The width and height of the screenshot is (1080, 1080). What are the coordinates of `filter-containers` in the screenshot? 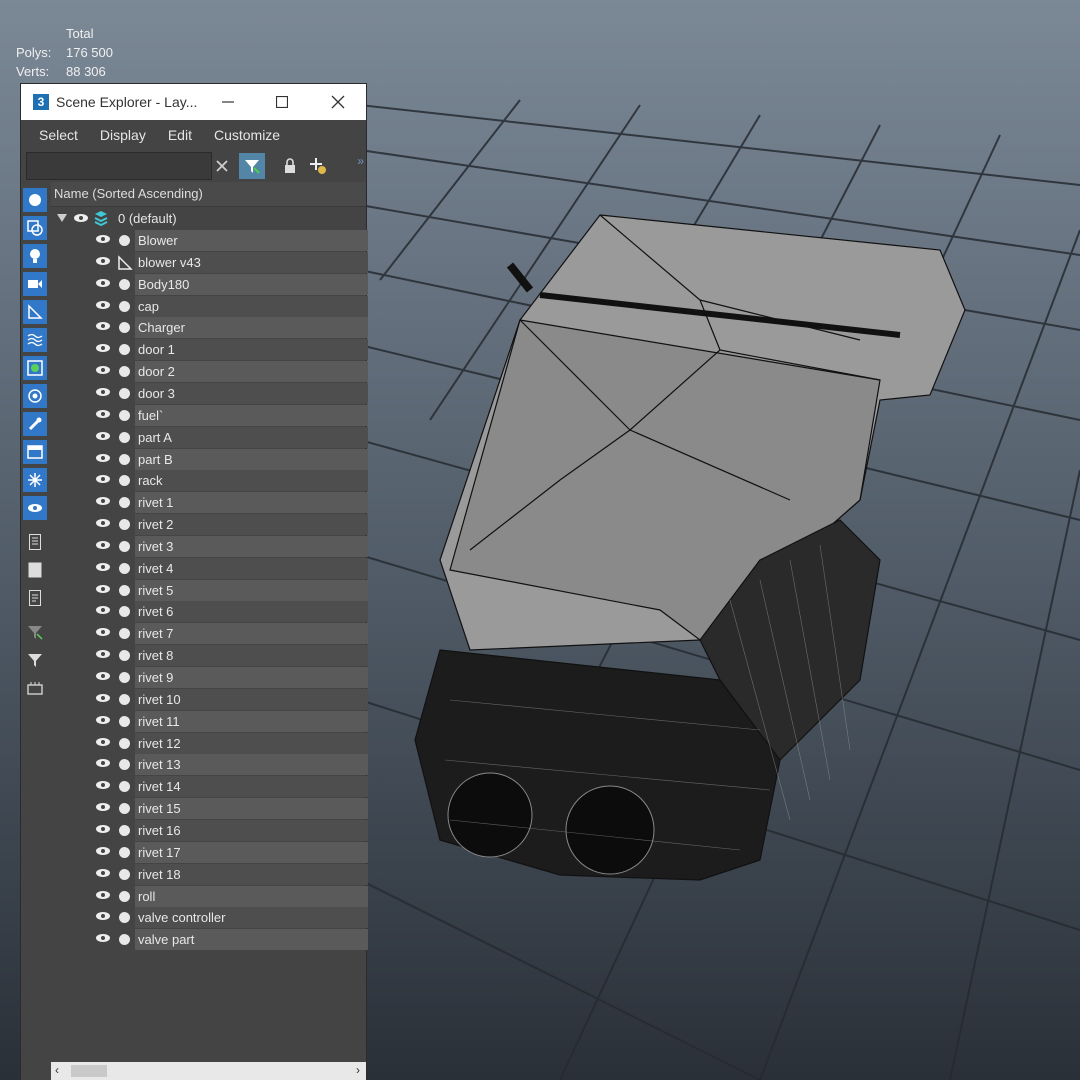 It's located at (35, 452).